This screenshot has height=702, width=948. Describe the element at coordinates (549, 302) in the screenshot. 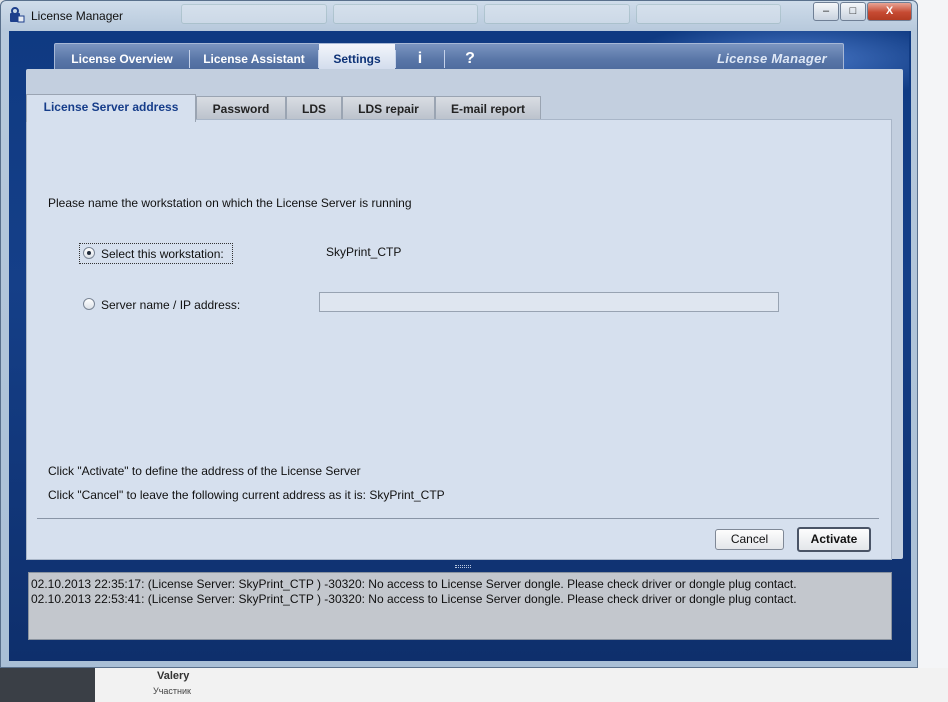

I see `server-name-input` at that location.